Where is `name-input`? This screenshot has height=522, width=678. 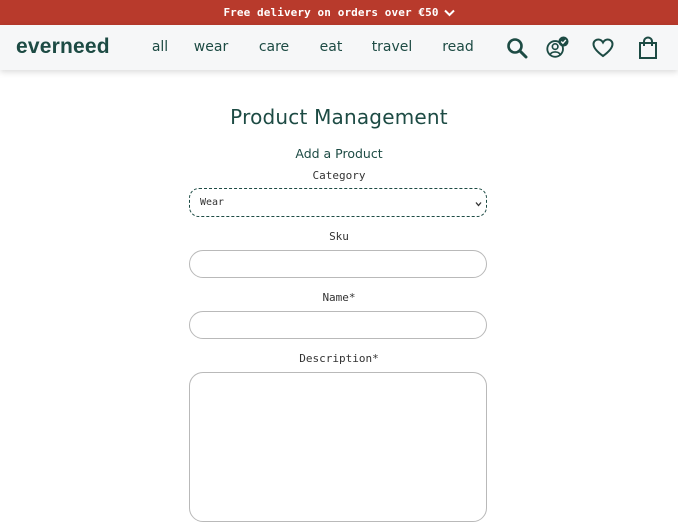
name-input is located at coordinates (338, 325).